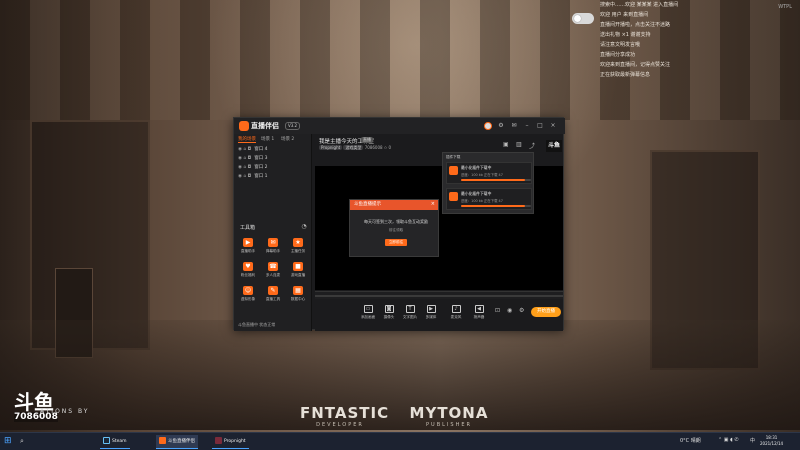  Describe the element at coordinates (340, 425) in the screenshot. I see `developer-caption: DEVELOPER` at that location.